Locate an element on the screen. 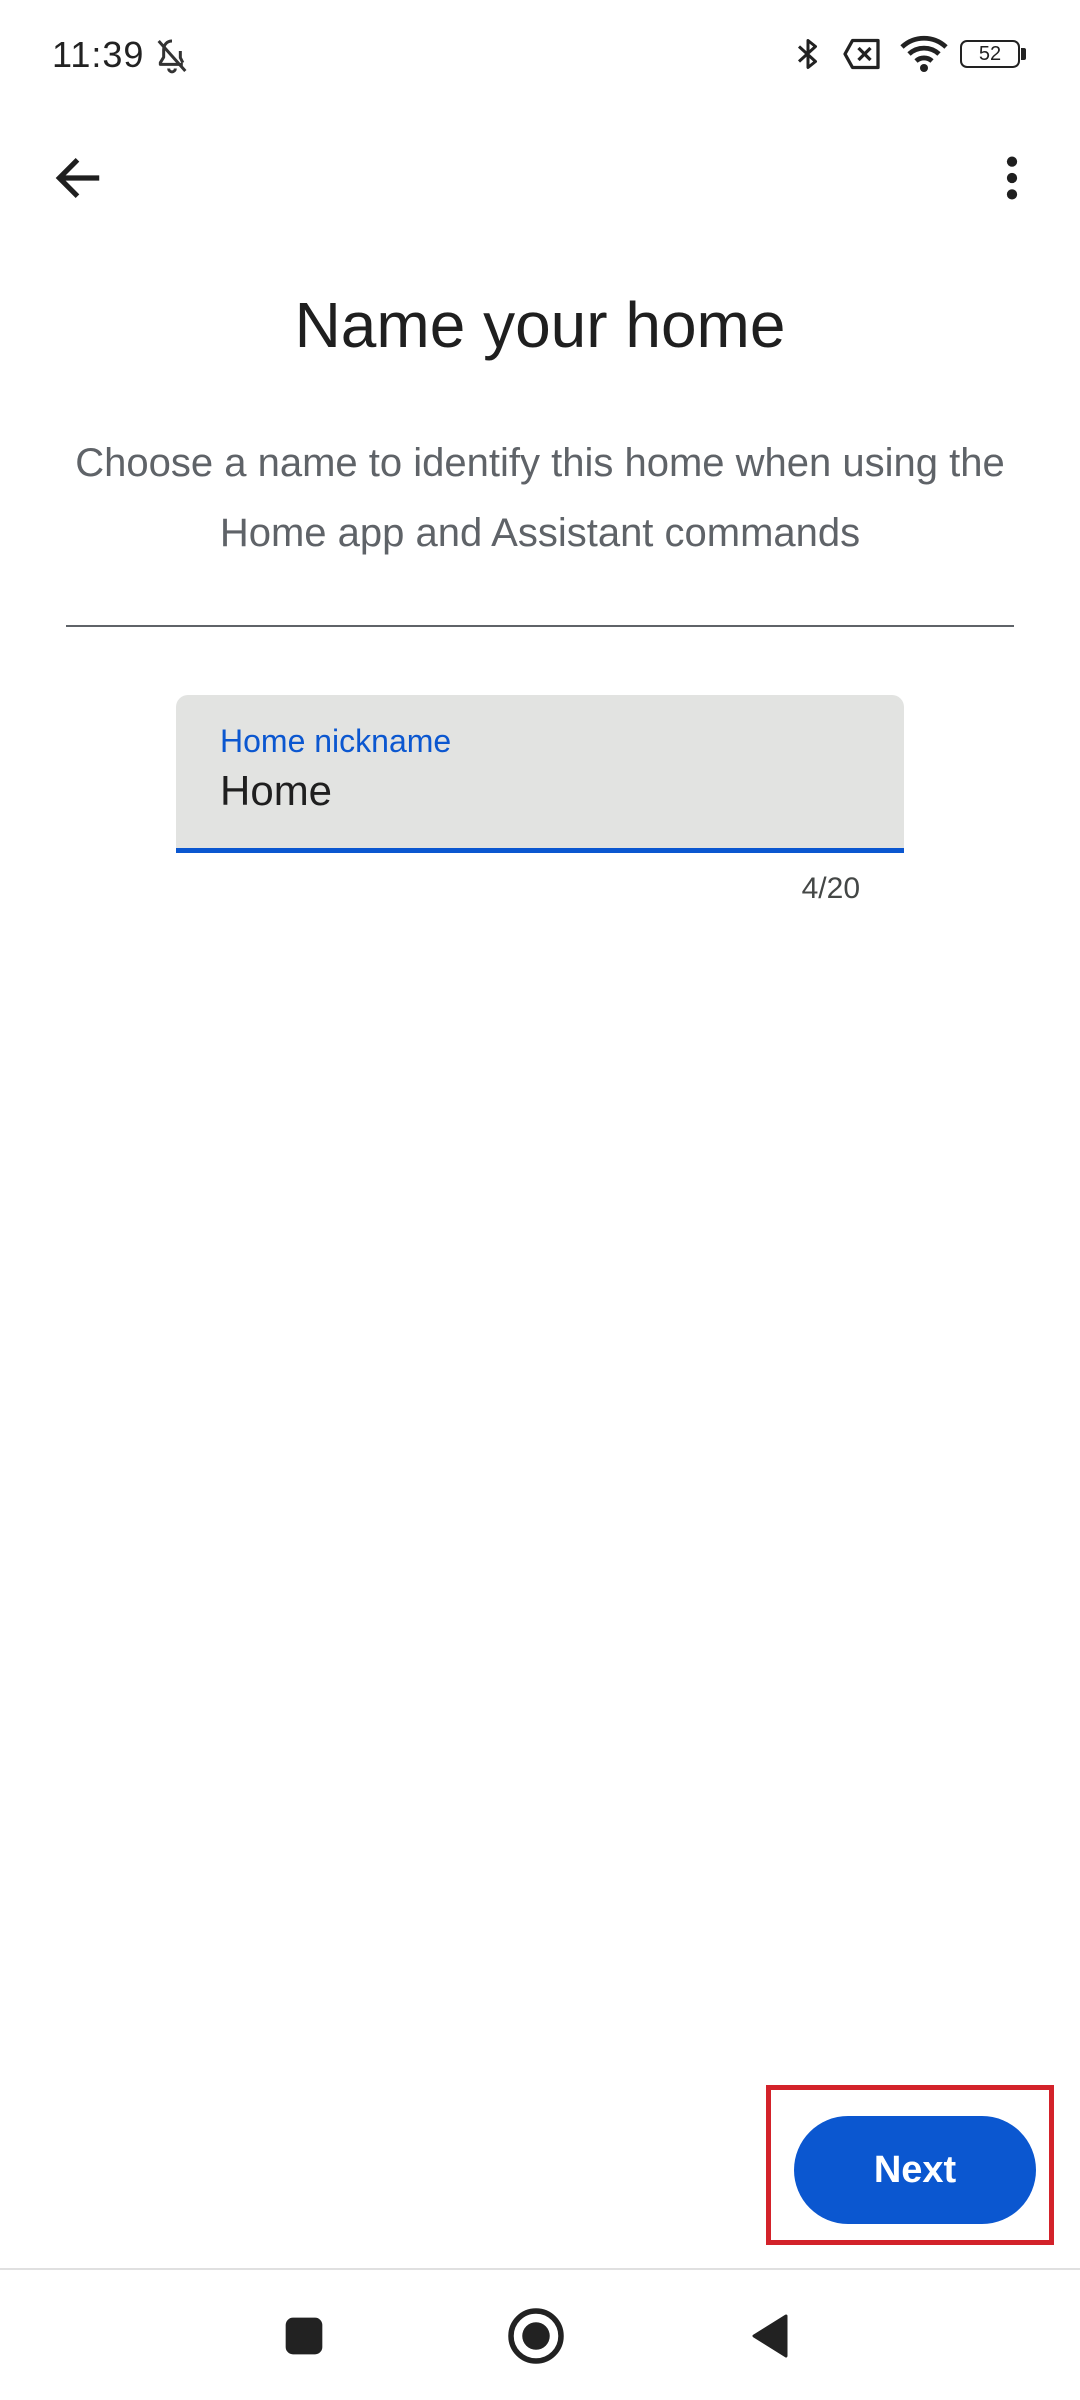  back-button is located at coordinates (78, 178).